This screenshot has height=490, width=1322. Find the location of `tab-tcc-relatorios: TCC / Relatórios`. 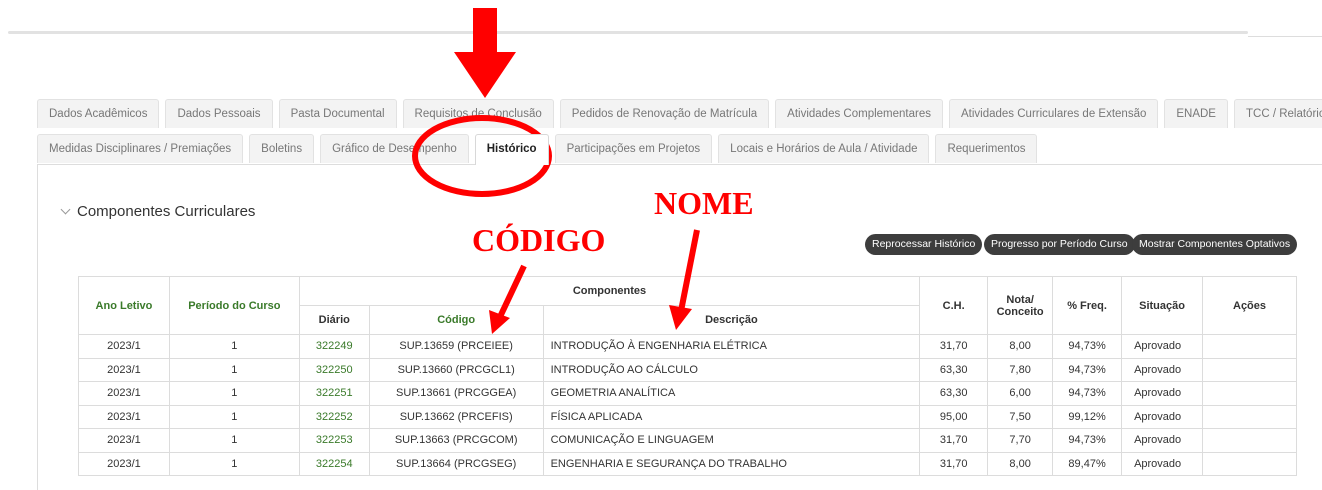

tab-tcc-relatorios: TCC / Relatórios is located at coordinates (1277, 113).